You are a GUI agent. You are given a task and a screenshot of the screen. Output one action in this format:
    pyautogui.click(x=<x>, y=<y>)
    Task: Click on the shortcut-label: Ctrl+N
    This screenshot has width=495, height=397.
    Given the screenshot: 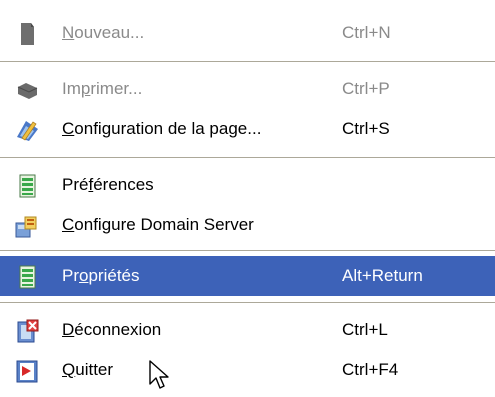 What is the action you would take?
    pyautogui.click(x=366, y=32)
    